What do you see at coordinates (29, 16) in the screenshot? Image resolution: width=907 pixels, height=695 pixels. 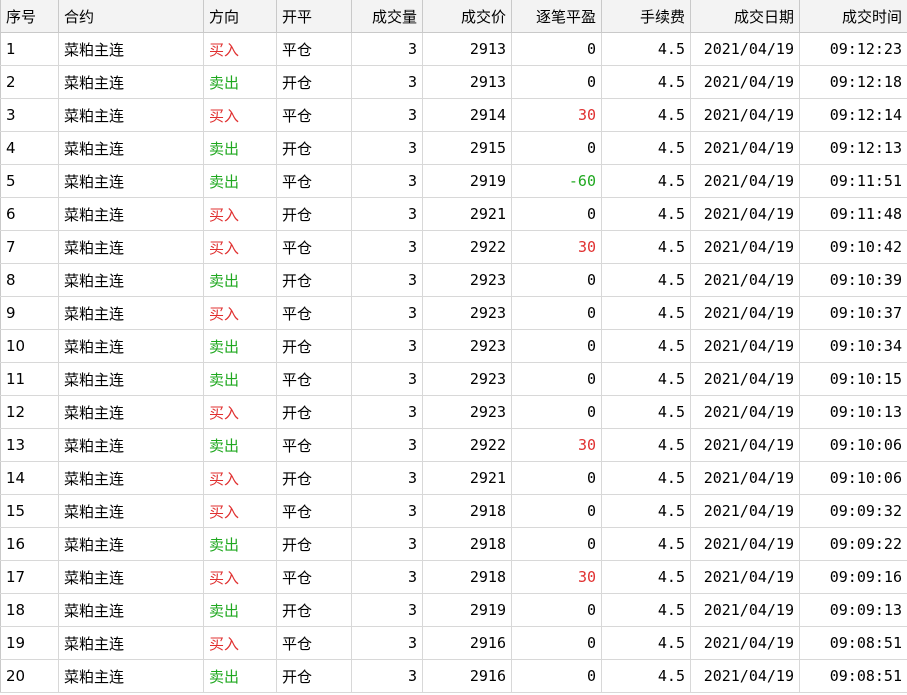 I see `col-header-seq: 序号` at bounding box center [29, 16].